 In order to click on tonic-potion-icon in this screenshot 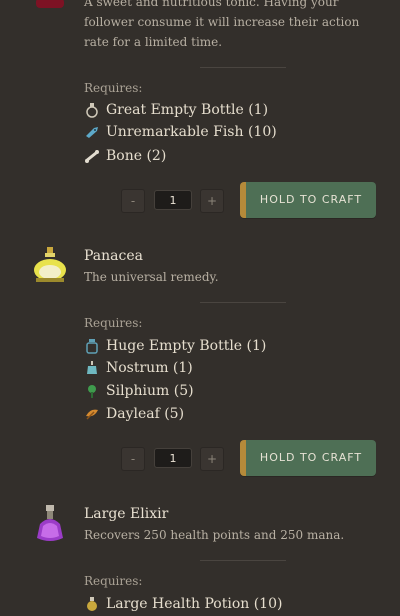, I will do `click(50, 7)`.